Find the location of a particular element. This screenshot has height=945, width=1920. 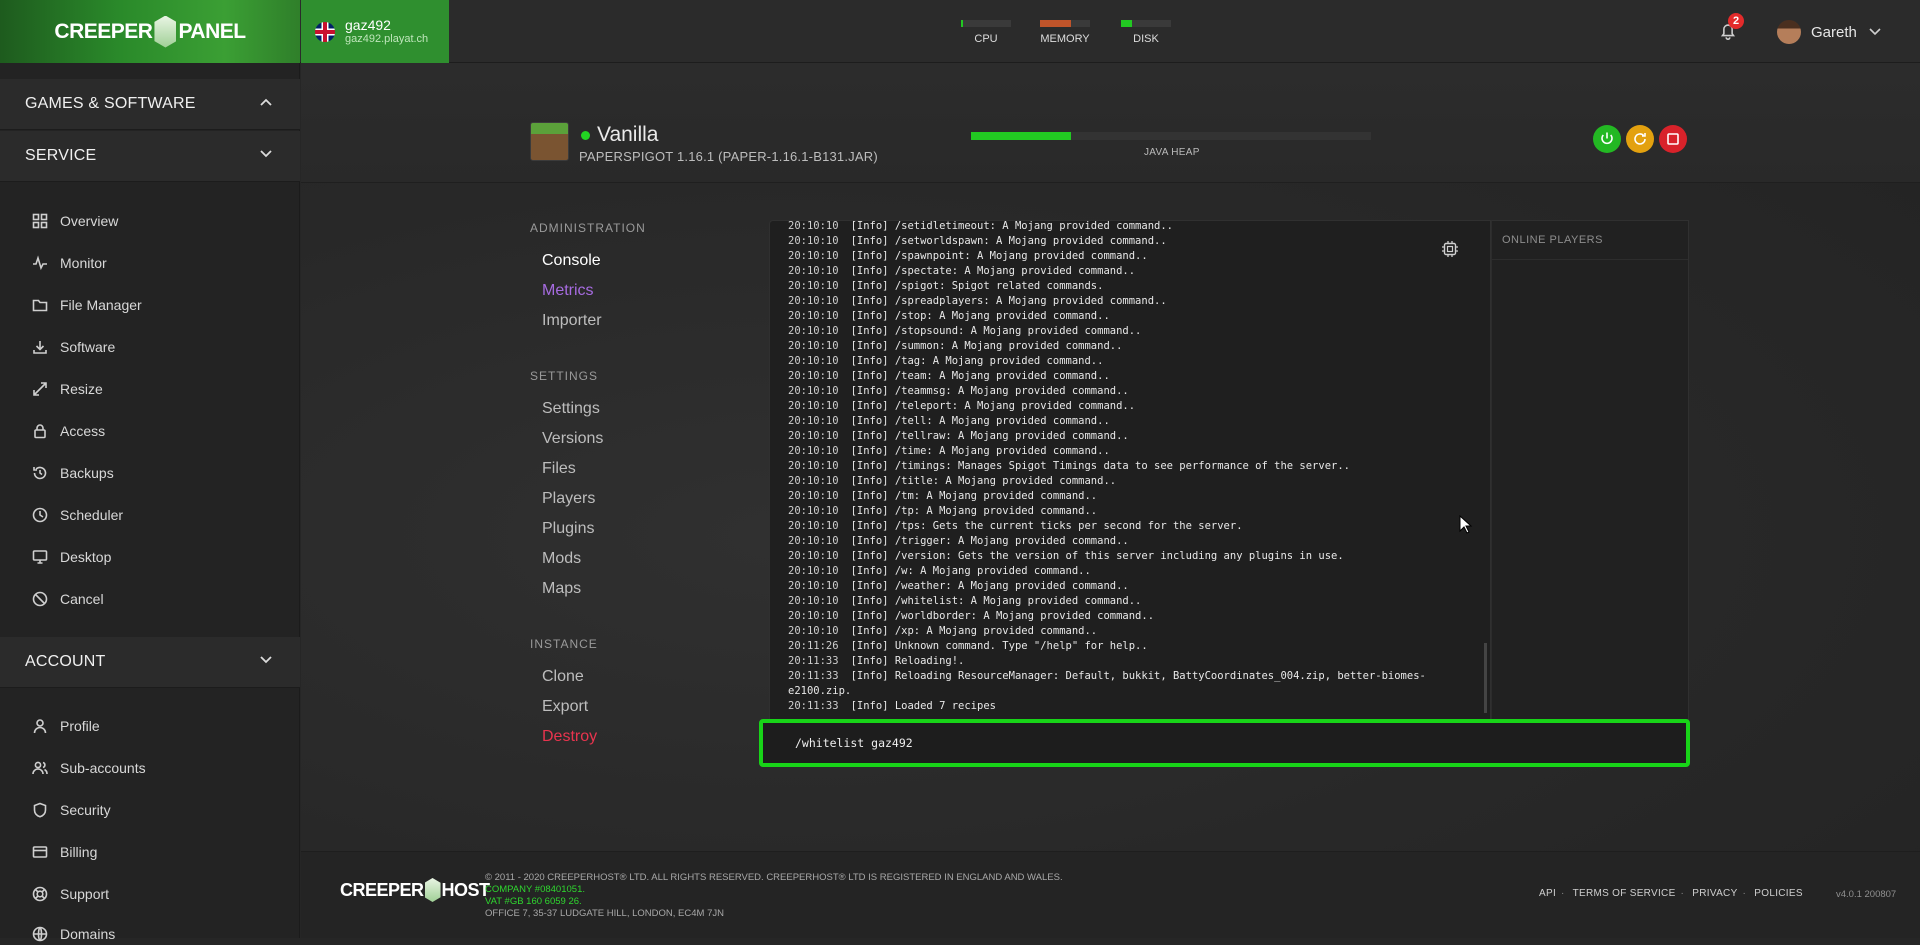

admin-nav-versions: Versions is located at coordinates (572, 439).